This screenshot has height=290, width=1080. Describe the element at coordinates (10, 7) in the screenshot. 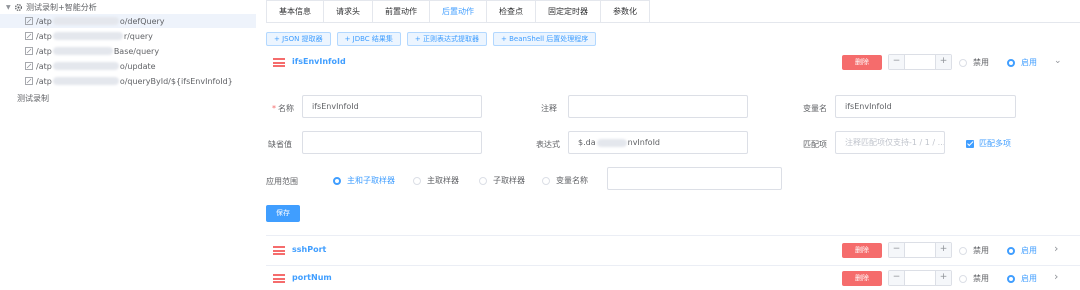

I see `caret-down-icon: ▼` at that location.